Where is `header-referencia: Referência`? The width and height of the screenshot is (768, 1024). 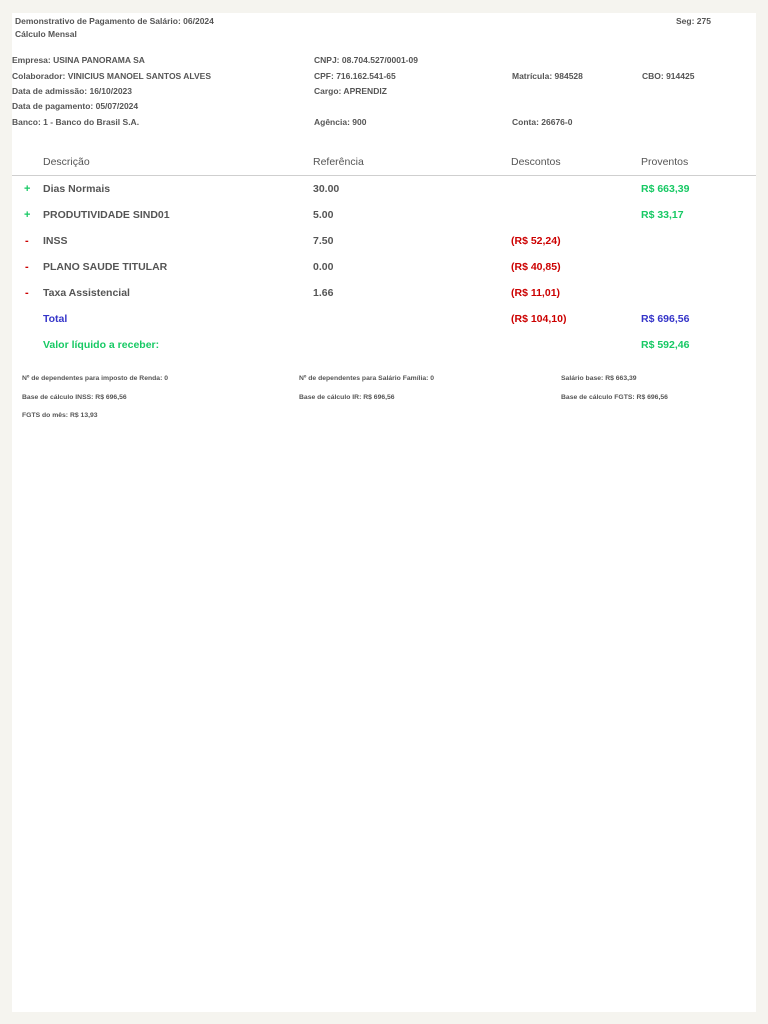
header-referencia: Referência is located at coordinates (338, 162).